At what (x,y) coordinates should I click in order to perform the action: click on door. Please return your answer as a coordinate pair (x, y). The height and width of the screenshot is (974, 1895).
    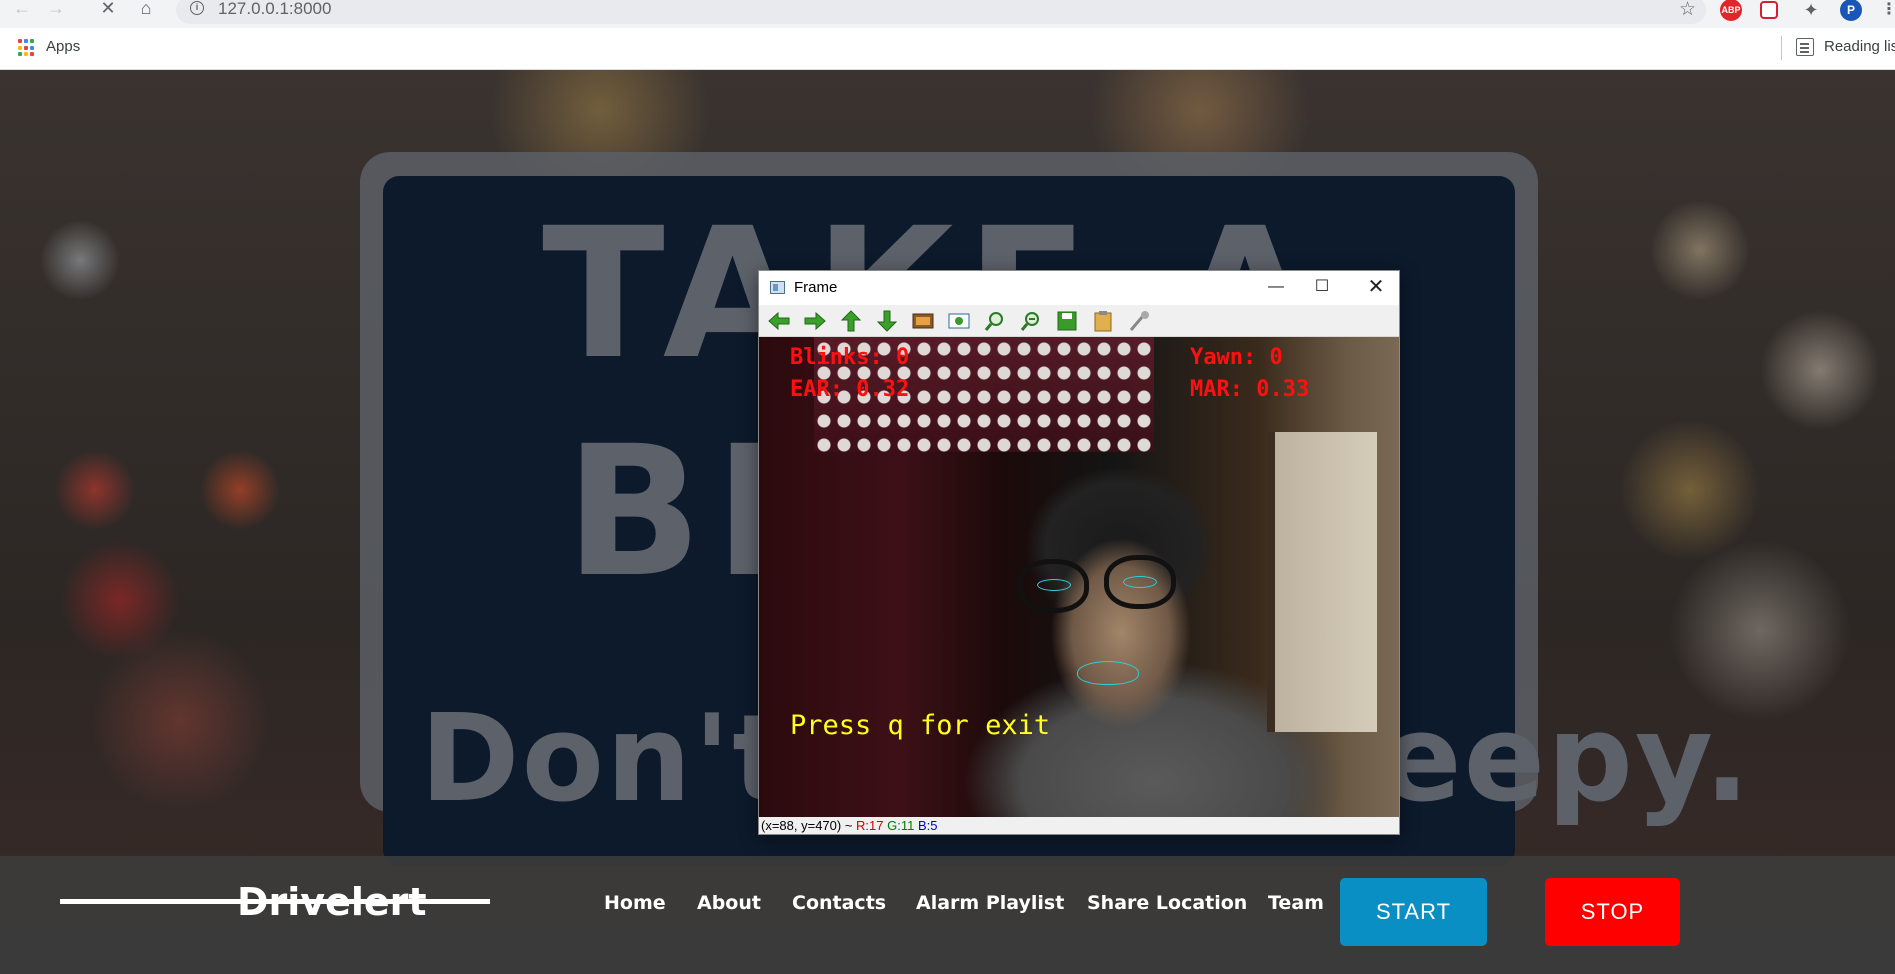
    Looking at the image, I should click on (1322, 582).